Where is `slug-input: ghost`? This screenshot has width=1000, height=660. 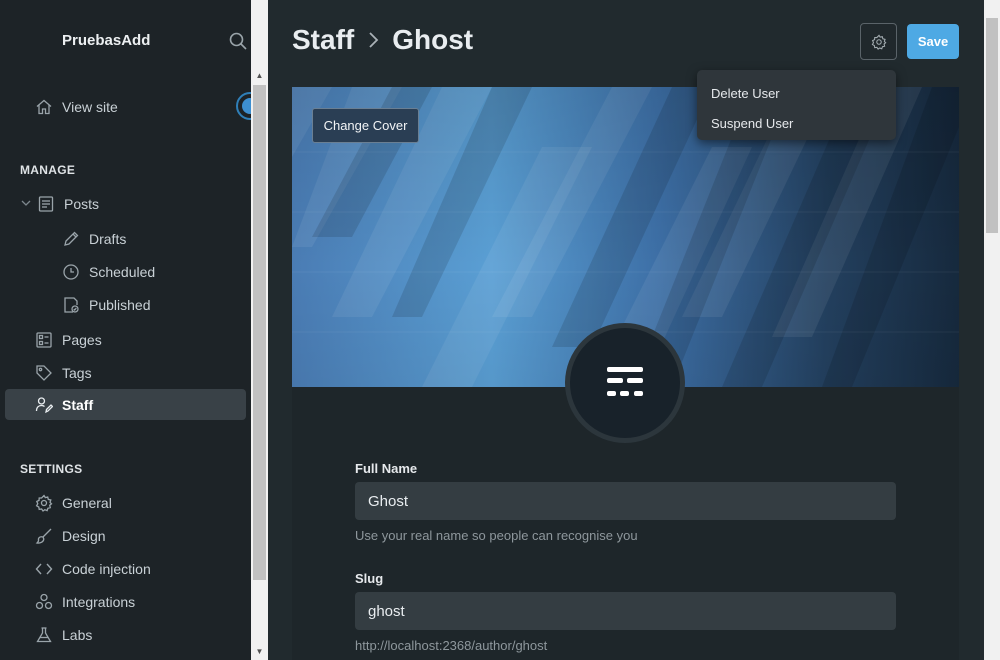
slug-input: ghost is located at coordinates (625, 611).